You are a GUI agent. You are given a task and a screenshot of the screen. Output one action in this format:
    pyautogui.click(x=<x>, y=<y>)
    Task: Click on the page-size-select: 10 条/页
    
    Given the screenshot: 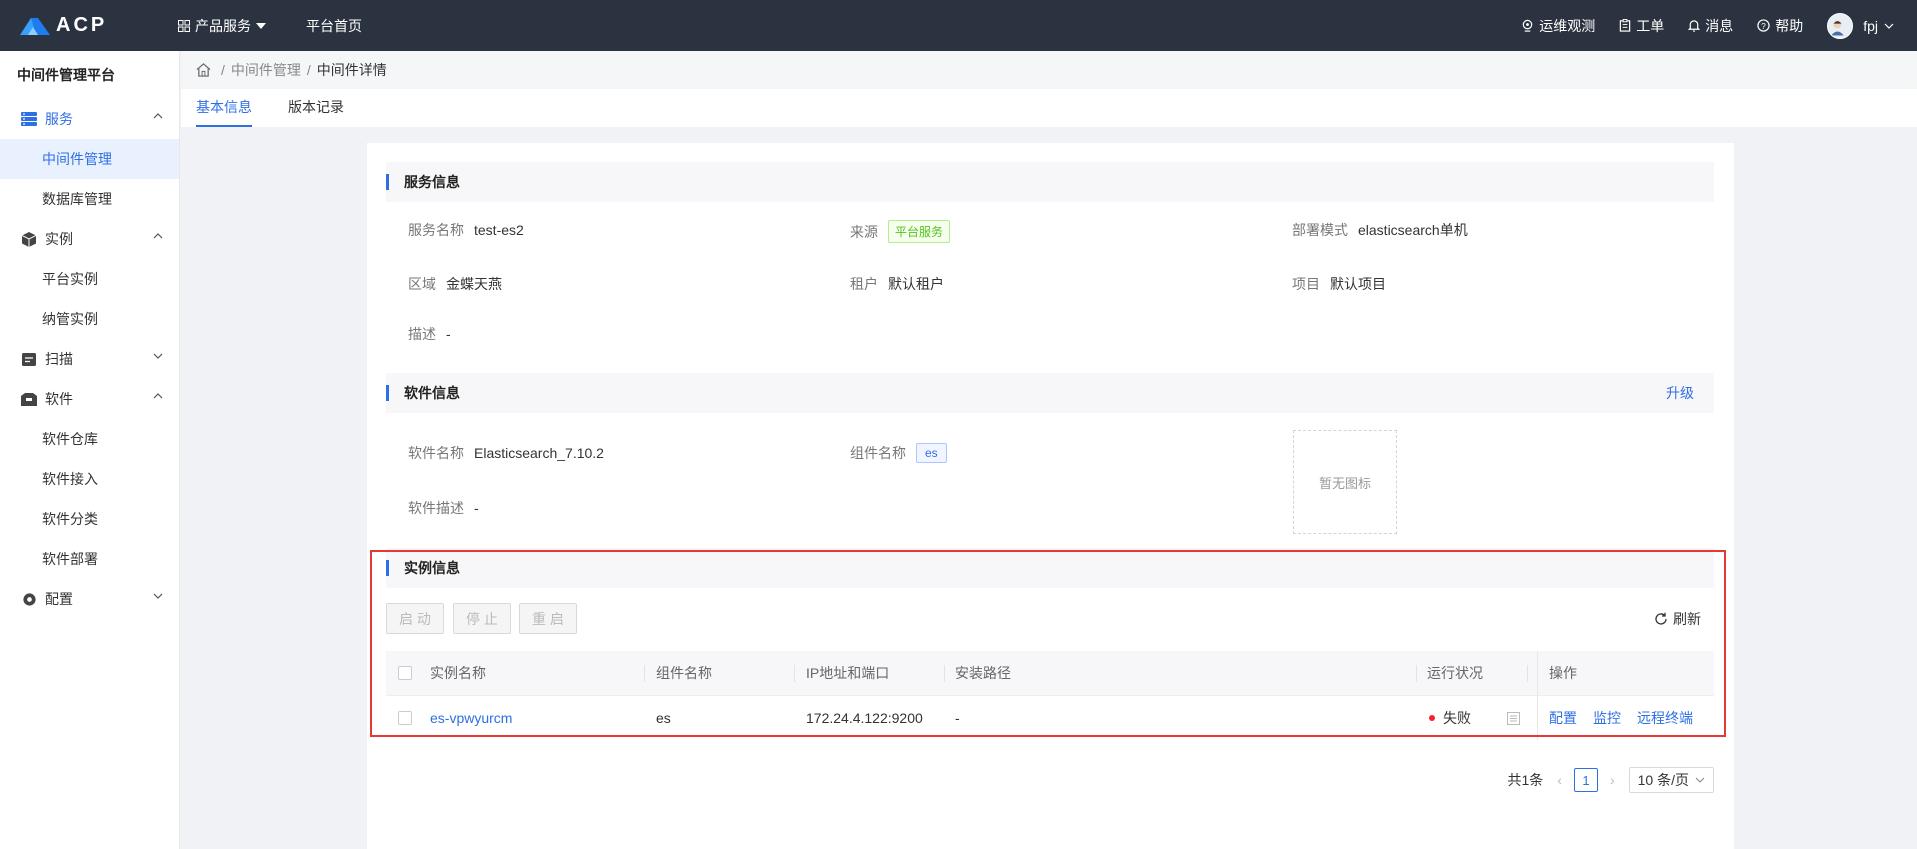 What is the action you would take?
    pyautogui.click(x=1671, y=780)
    